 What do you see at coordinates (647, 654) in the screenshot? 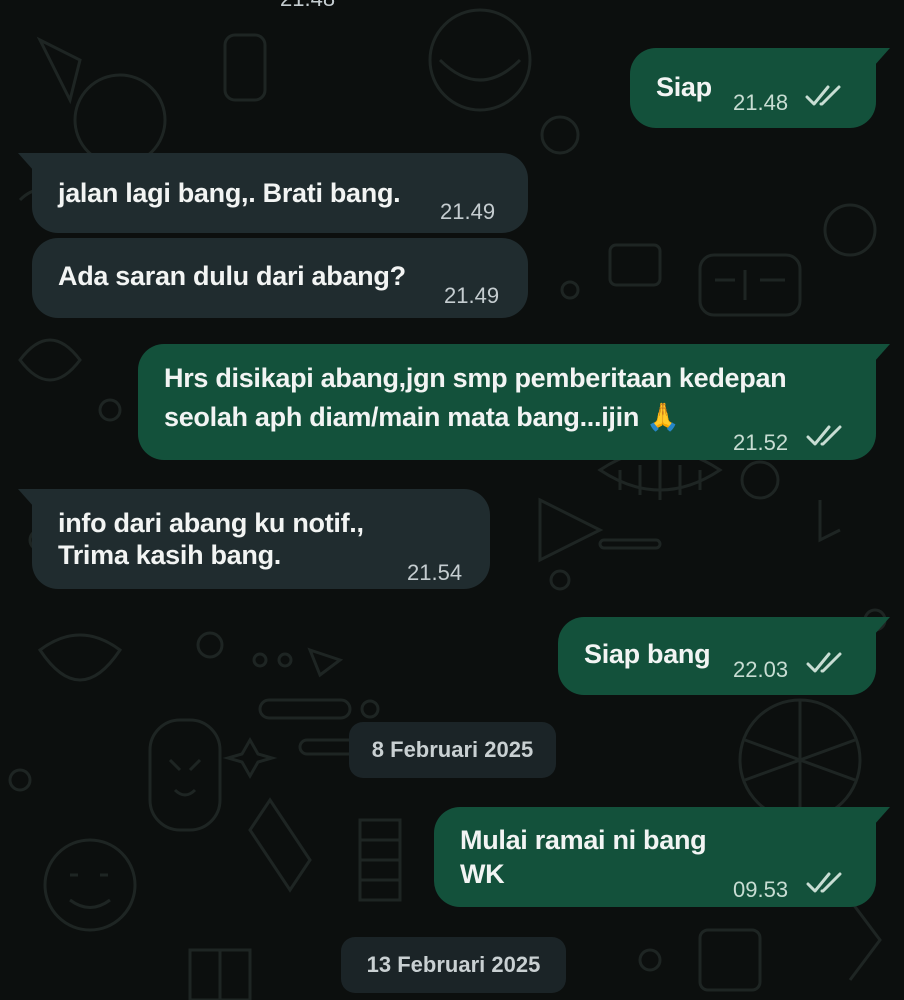
I see `message-text: Siap bang` at bounding box center [647, 654].